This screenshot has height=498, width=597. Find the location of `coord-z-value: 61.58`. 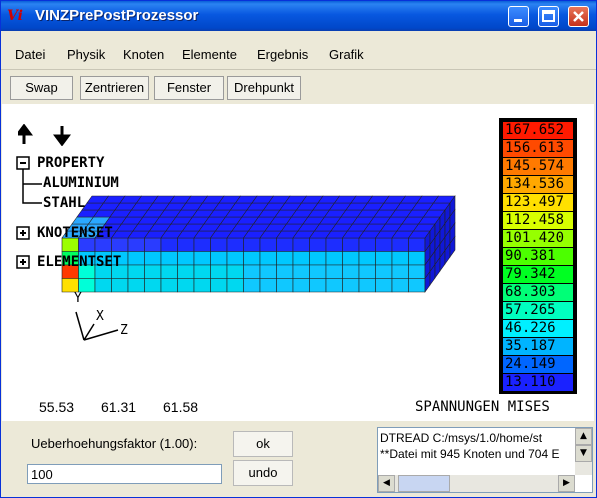

coord-z-value: 61.58 is located at coordinates (181, 407).